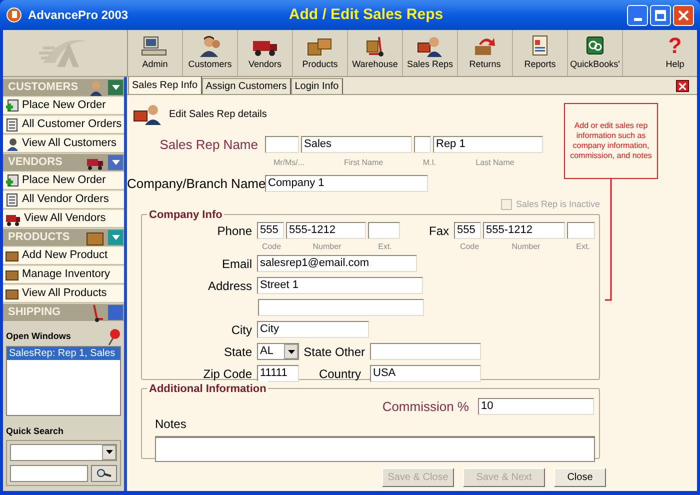 This screenshot has width=700, height=495. I want to click on sales-rep-icon, so click(148, 114).